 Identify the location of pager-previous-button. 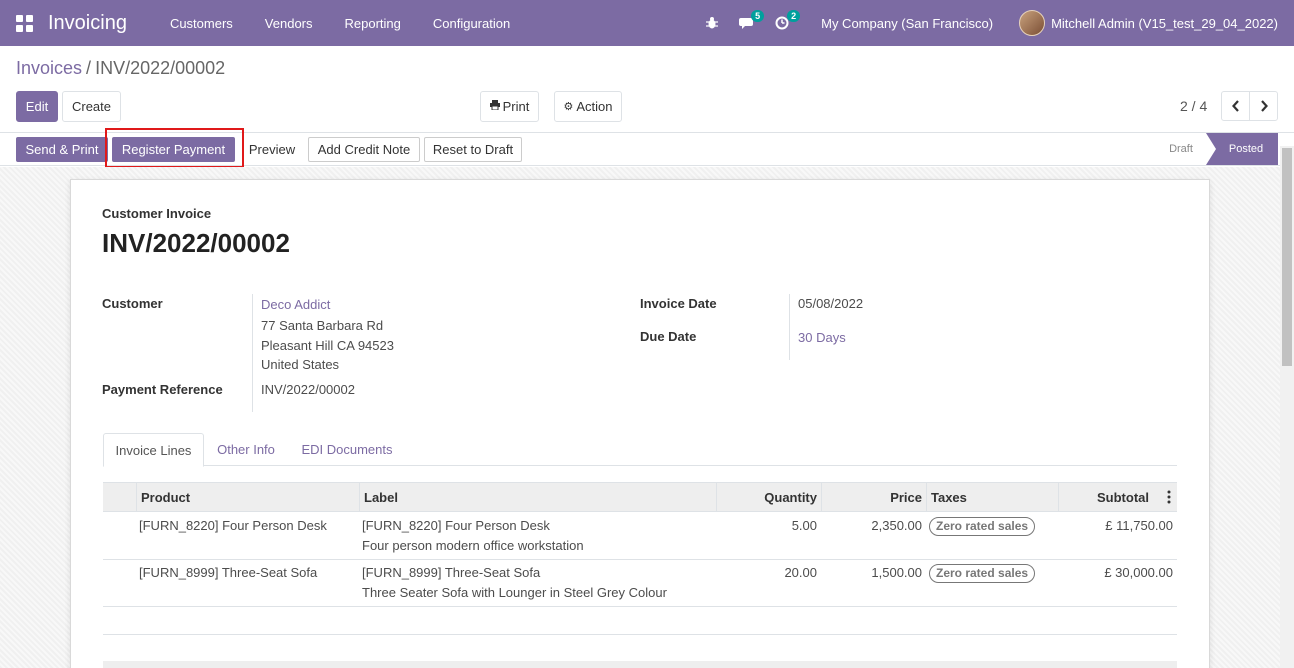
(1235, 106).